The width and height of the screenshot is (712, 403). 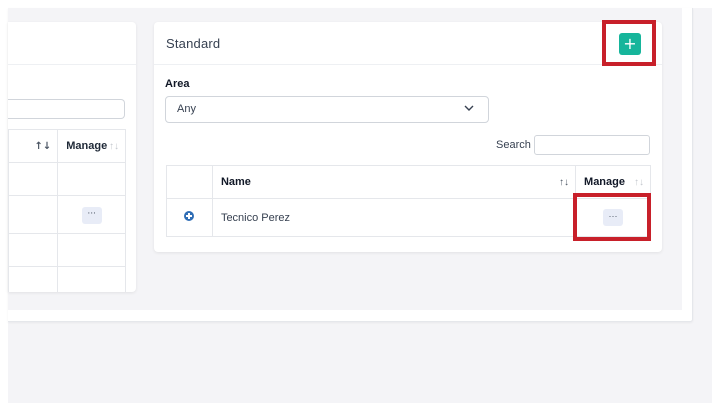 I want to click on standard-table: Name ↑↓ Manage ↑↓ Tecnico Perez ···, so click(x=408, y=201).